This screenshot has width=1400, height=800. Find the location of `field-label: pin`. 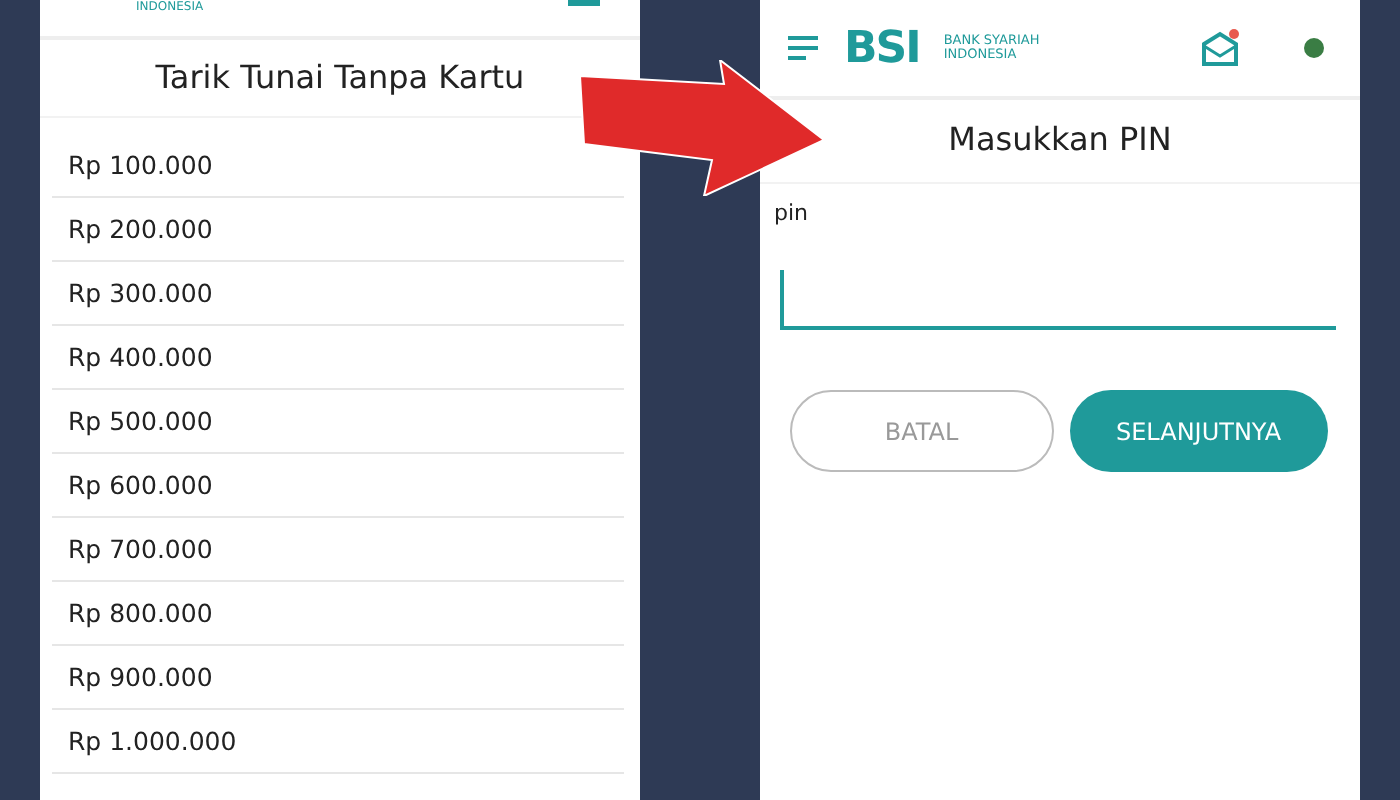

field-label: pin is located at coordinates (791, 212).